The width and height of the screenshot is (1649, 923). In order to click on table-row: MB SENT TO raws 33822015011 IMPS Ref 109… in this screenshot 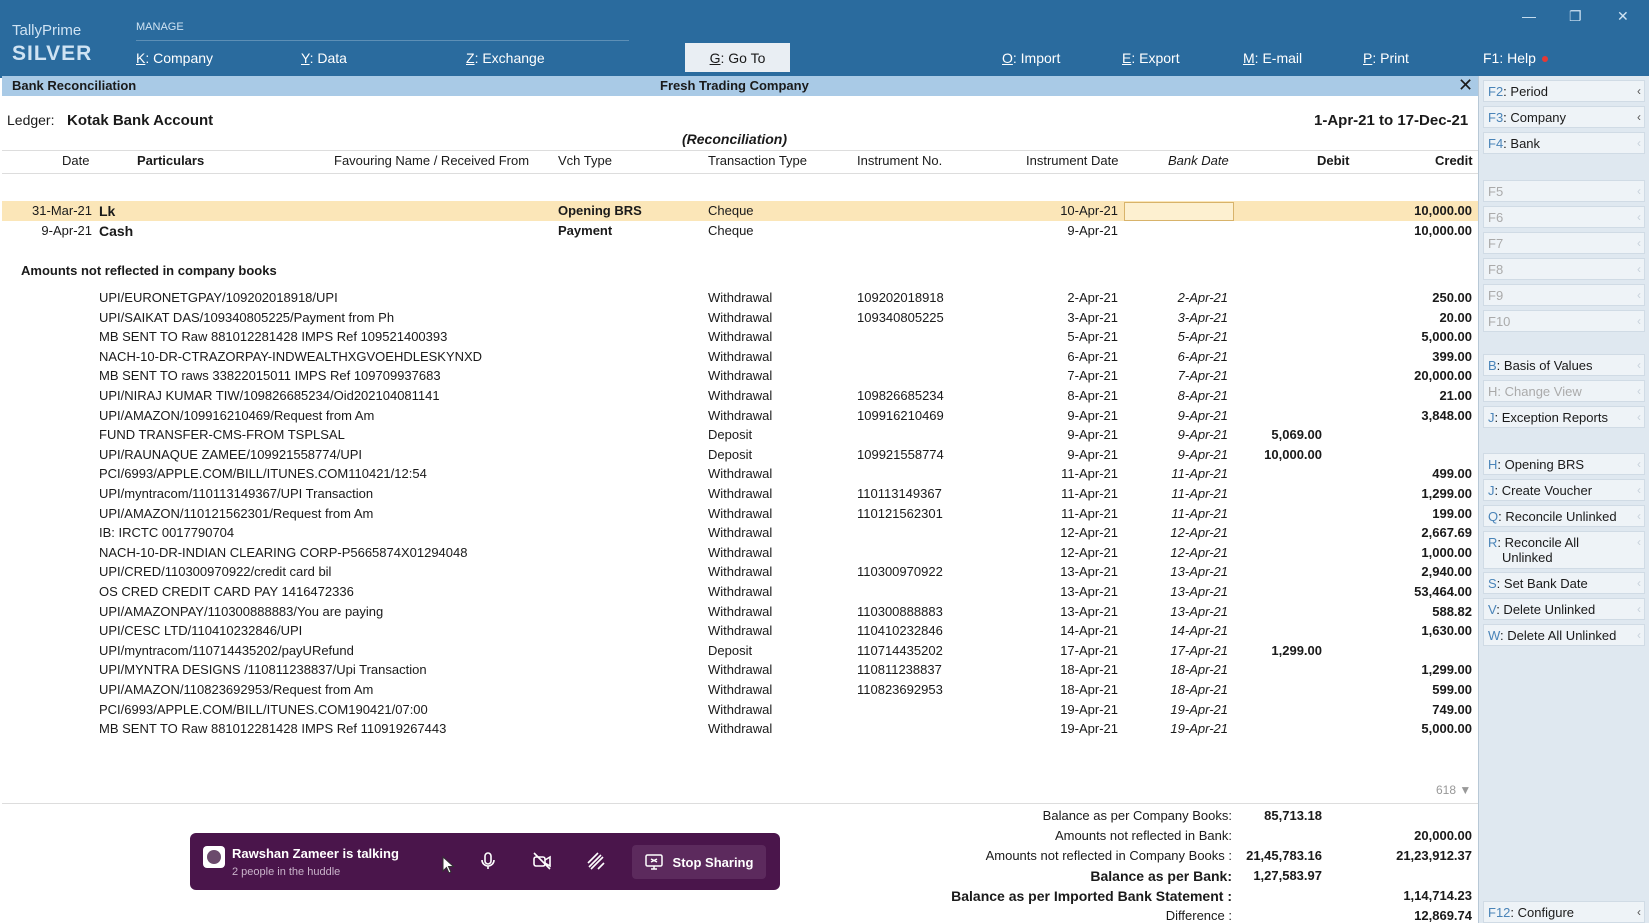, I will do `click(740, 376)`.